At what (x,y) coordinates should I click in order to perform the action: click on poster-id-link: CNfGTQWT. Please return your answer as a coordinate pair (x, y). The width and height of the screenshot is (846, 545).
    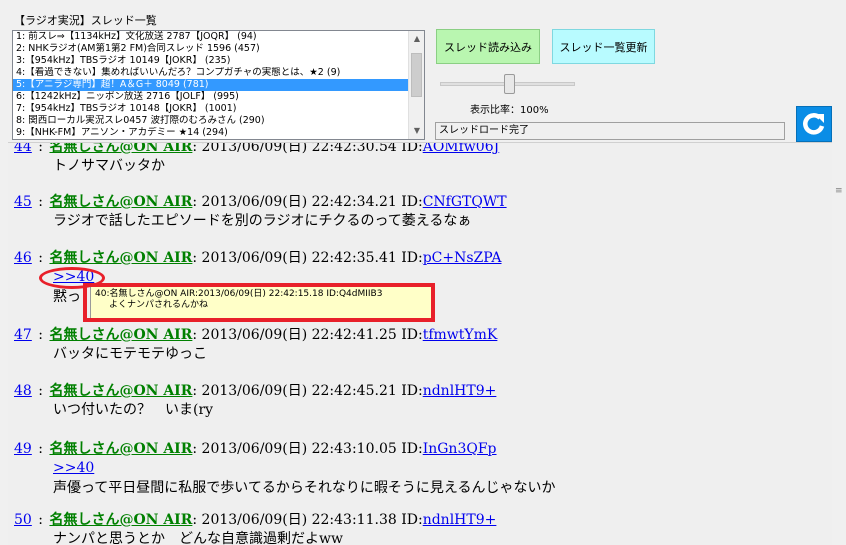
    Looking at the image, I should click on (465, 202).